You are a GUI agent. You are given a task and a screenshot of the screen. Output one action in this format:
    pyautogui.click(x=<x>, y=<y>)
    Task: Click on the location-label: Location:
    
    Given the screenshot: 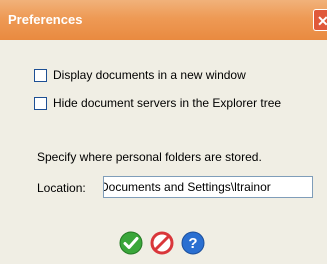 What is the action you would take?
    pyautogui.click(x=61, y=188)
    